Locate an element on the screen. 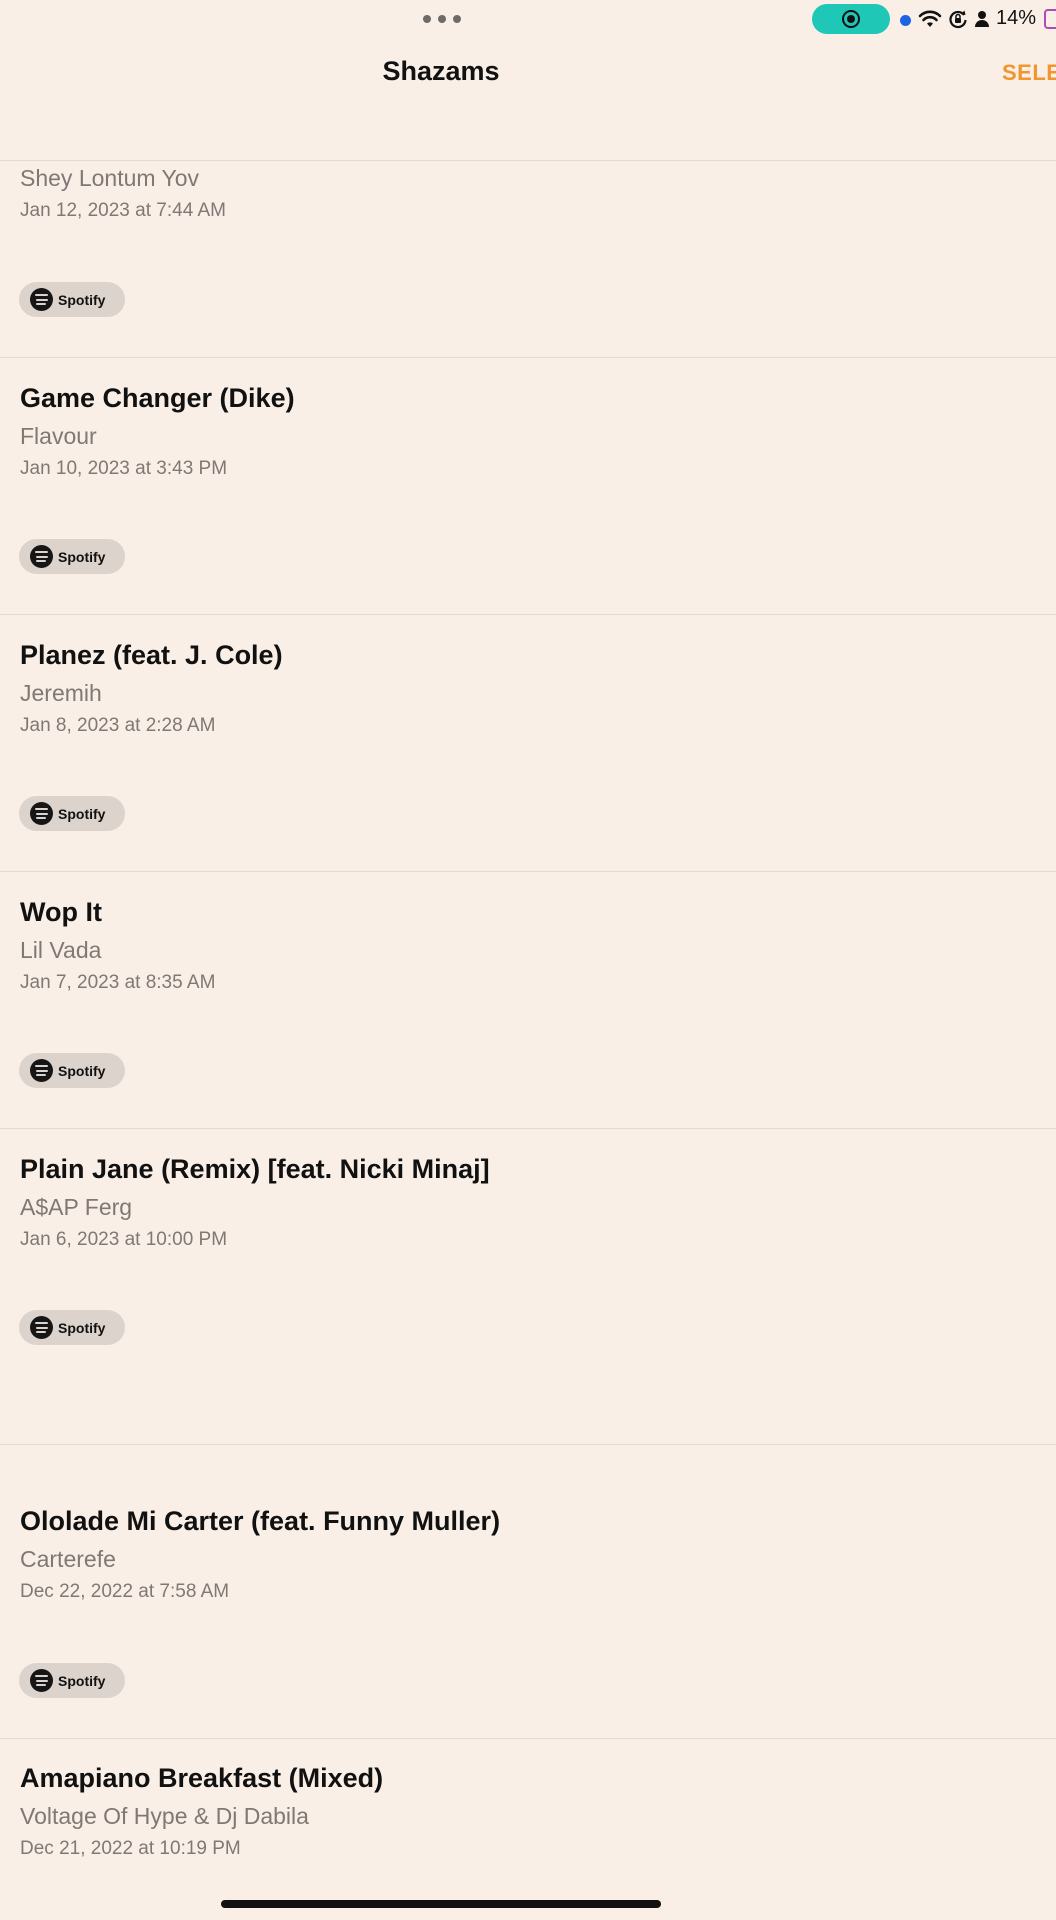 The image size is (1056, 1920). shazam-artist: Carterefe is located at coordinates (68, 1559).